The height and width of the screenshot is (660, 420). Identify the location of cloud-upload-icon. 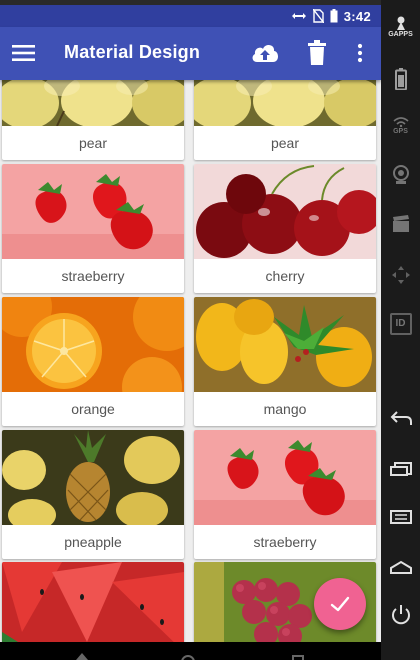
(265, 53).